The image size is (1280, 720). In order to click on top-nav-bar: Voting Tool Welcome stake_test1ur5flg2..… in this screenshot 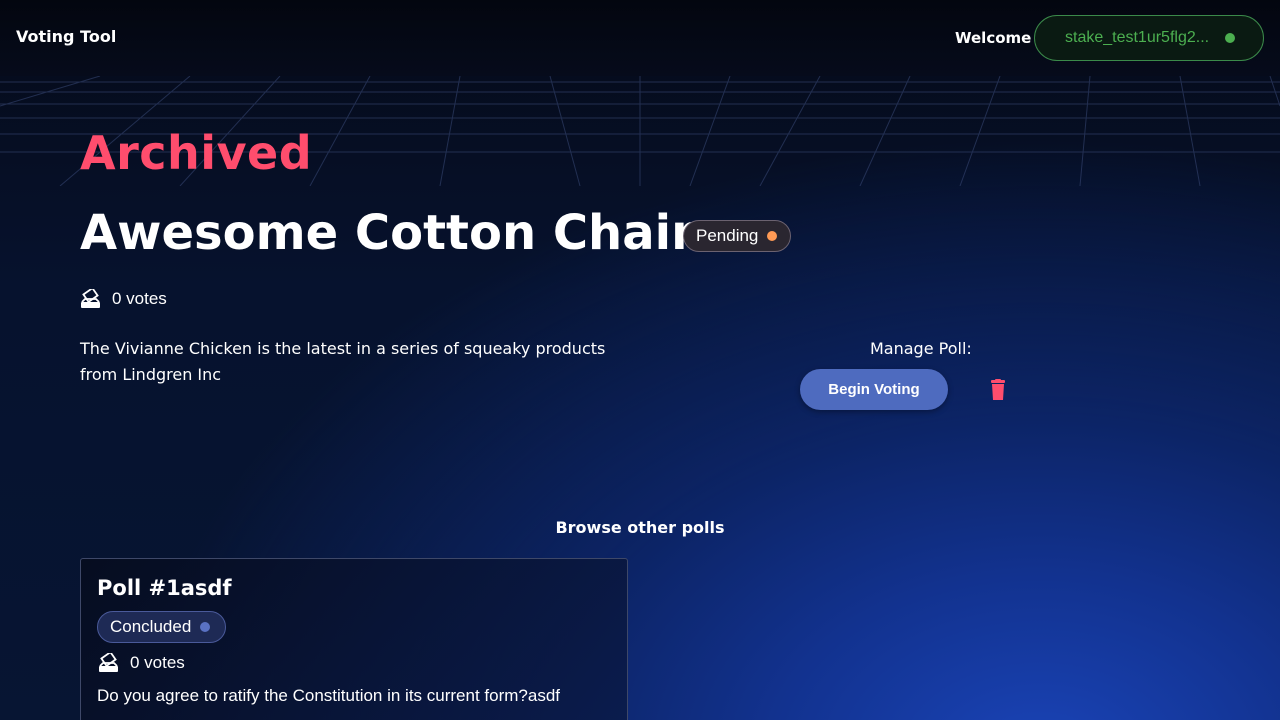, I will do `click(640, 38)`.